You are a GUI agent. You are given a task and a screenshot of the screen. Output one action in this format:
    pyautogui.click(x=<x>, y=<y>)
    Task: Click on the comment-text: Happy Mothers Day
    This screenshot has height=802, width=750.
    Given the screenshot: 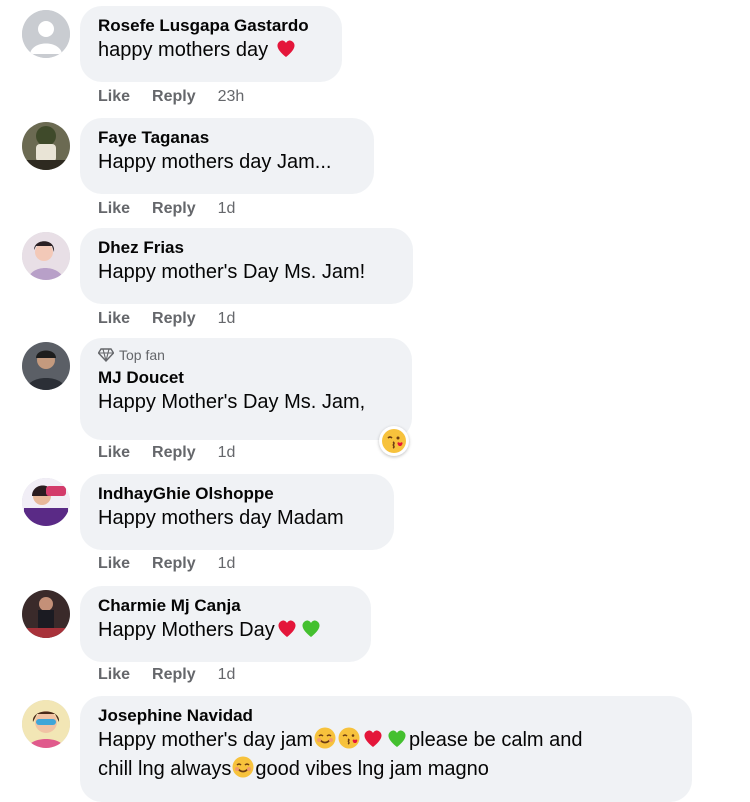 What is the action you would take?
    pyautogui.click(x=225, y=630)
    